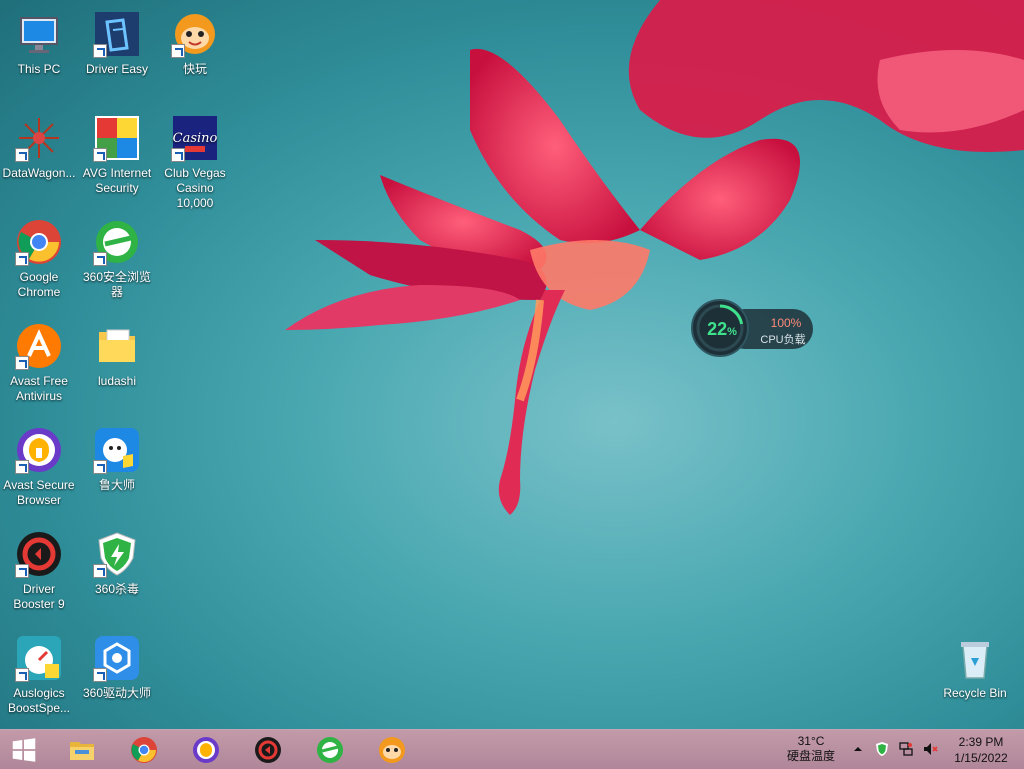 The height and width of the screenshot is (769, 1024). Describe the element at coordinates (117, 589) in the screenshot. I see `desktop-icon-label: 360杀毒` at that location.